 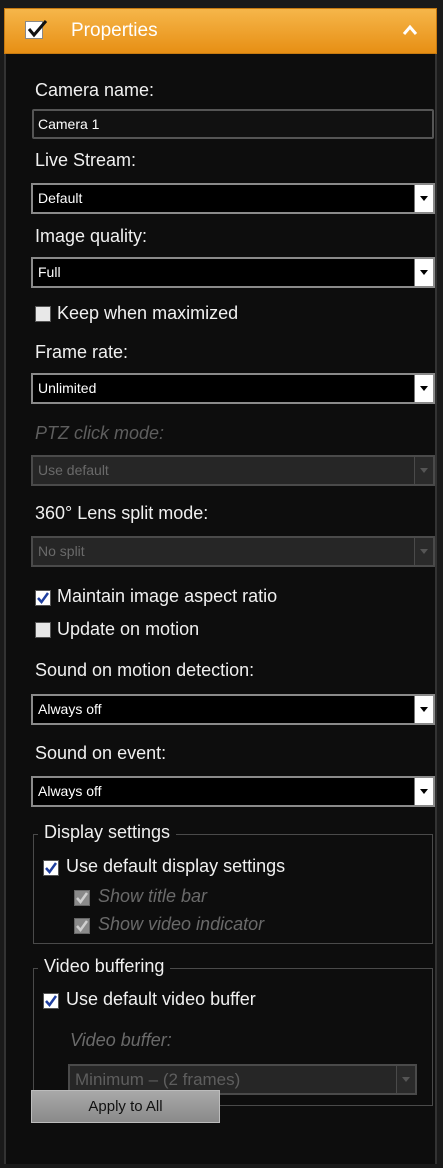 I want to click on ptz-click-mode-select: Use default, so click(x=233, y=470).